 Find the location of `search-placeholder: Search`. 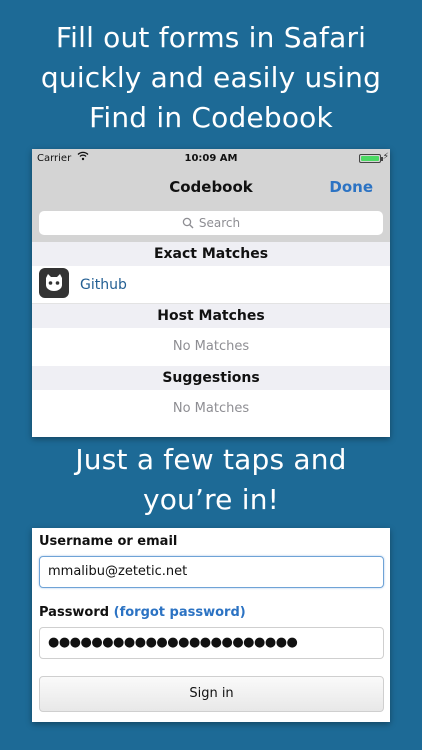

search-placeholder: Search is located at coordinates (219, 223).